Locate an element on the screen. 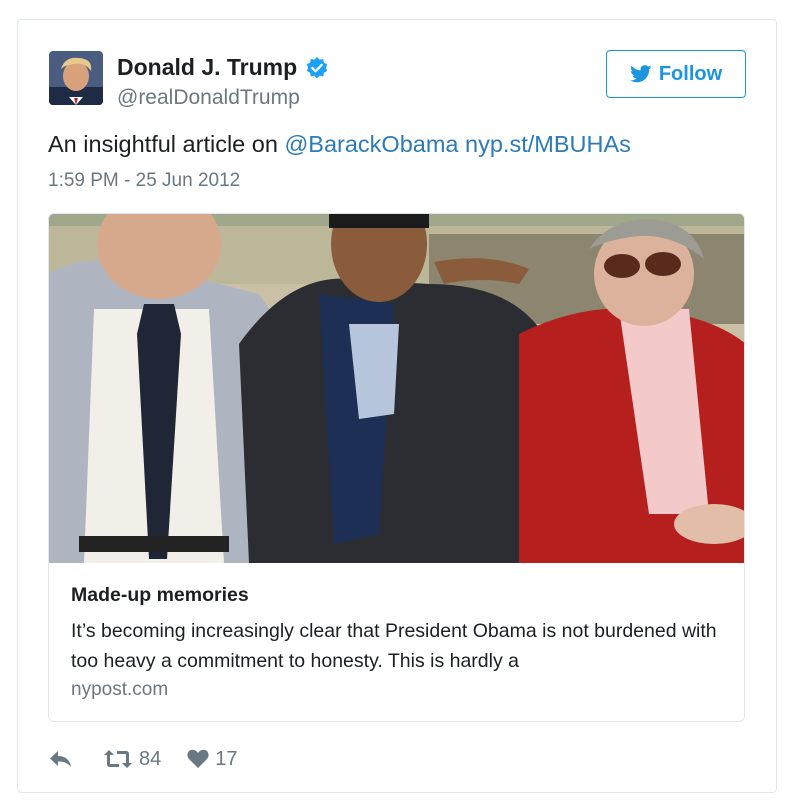  avatar is located at coordinates (76, 78).